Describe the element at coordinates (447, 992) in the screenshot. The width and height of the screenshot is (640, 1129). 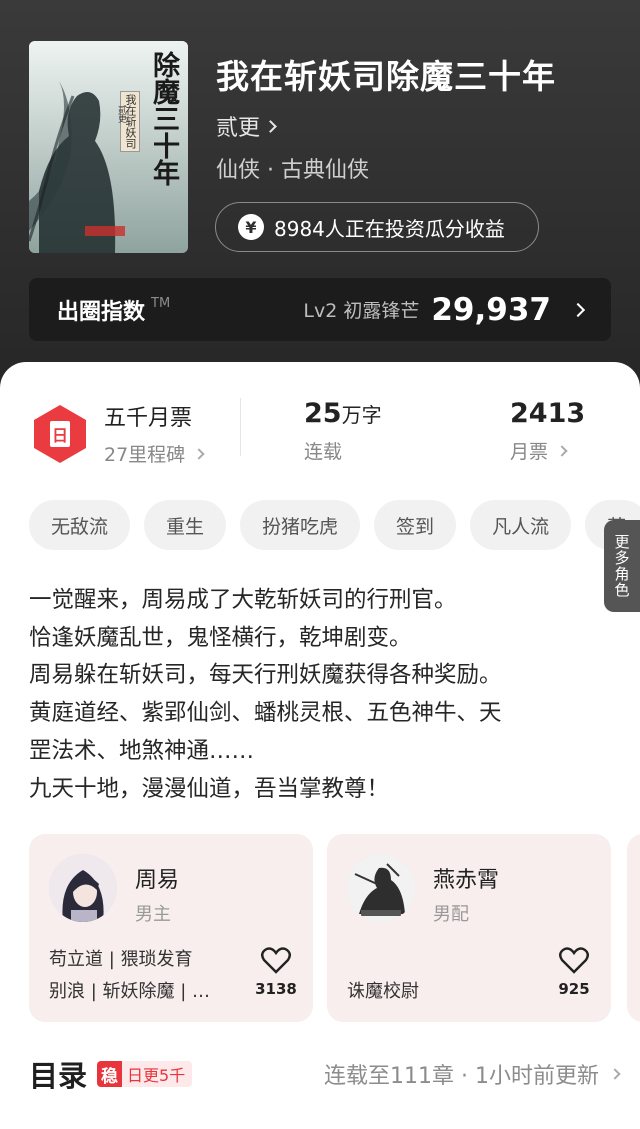
I see `character-traits: 诛魔校尉` at that location.